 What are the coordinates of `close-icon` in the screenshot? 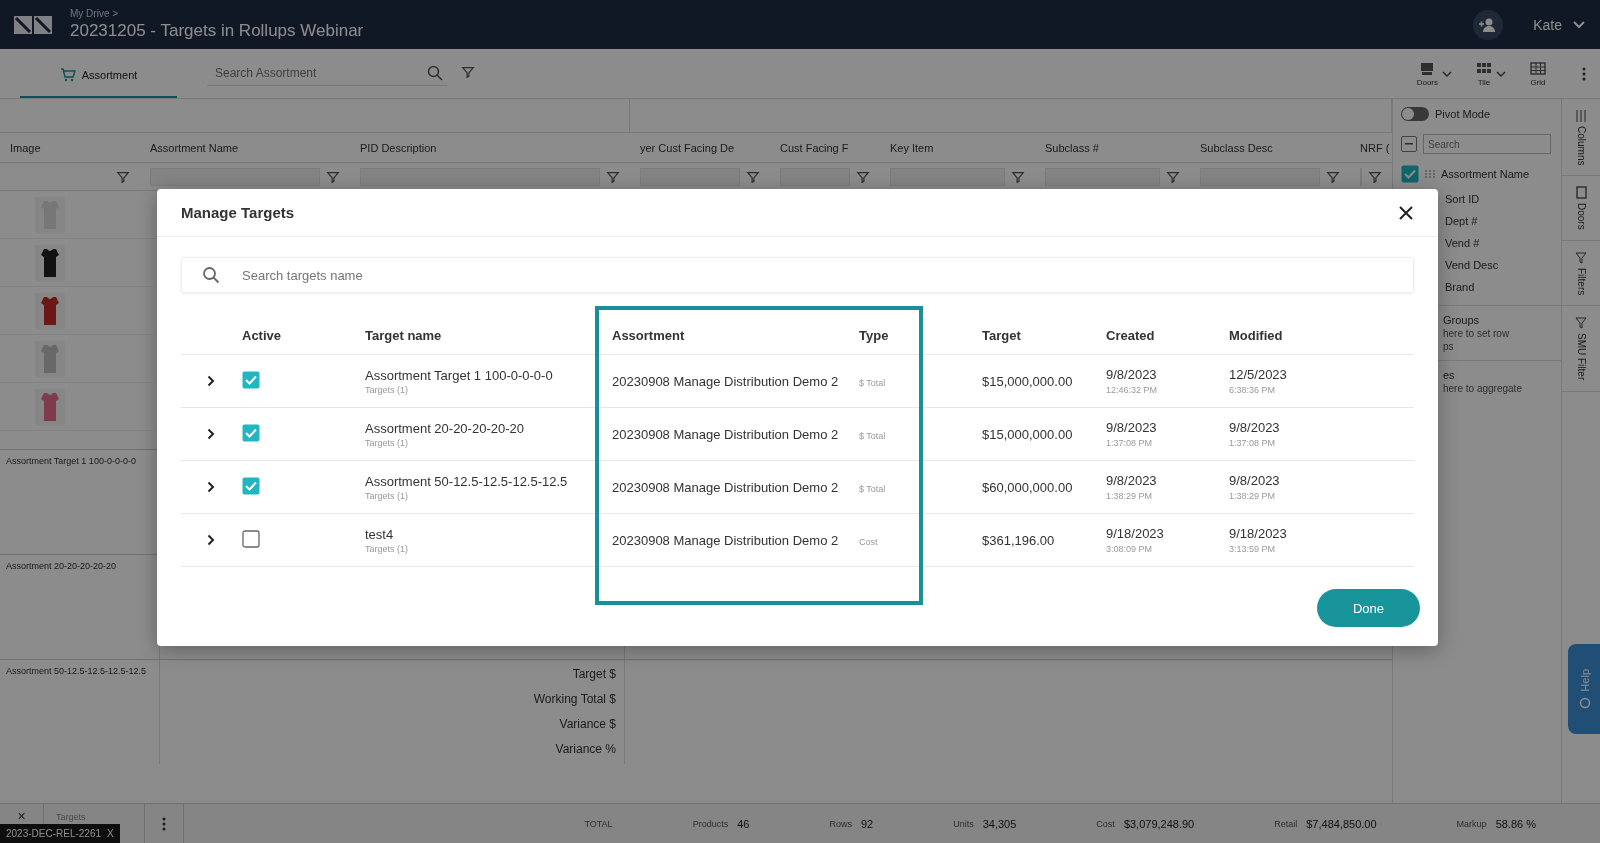 It's located at (1406, 212).